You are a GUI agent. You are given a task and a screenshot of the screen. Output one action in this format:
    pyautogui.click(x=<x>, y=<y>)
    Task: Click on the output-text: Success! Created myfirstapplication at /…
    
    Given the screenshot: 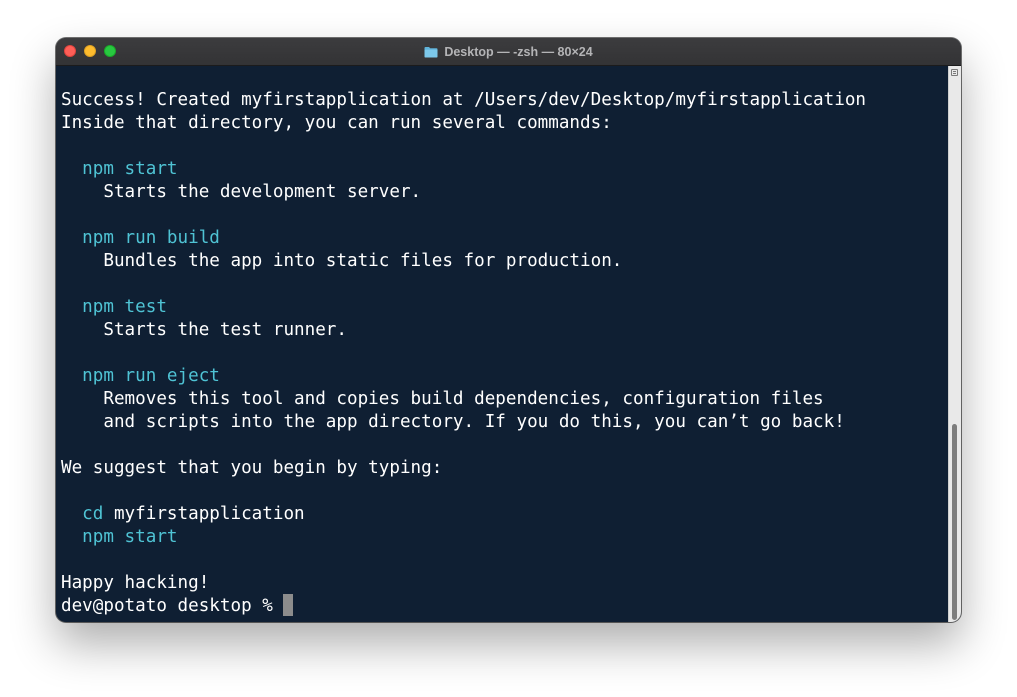 What is the action you would take?
    pyautogui.click(x=464, y=100)
    